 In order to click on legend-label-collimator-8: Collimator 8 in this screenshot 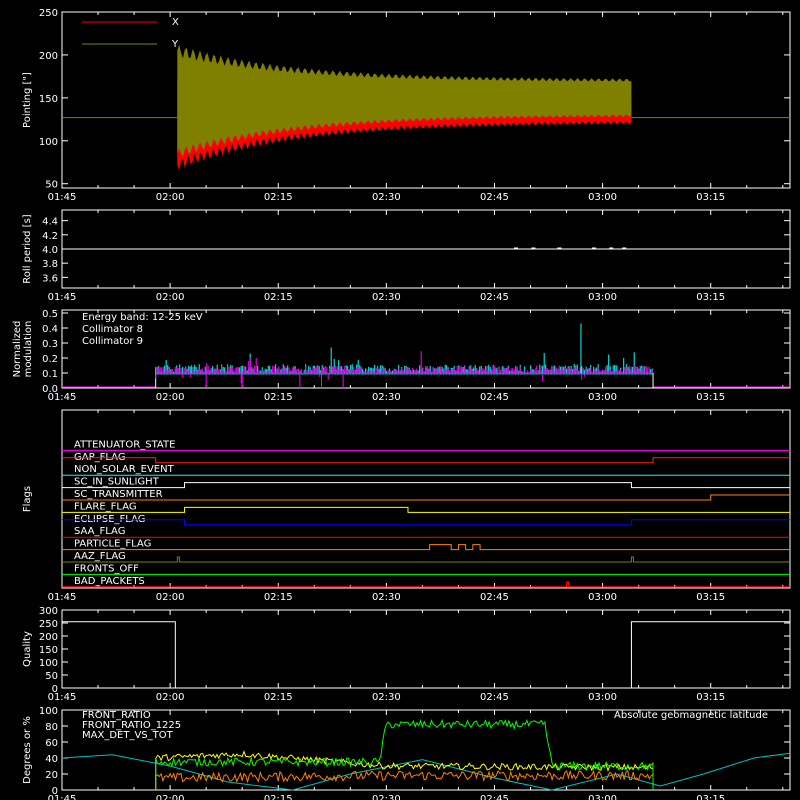, I will do `click(112, 329)`.